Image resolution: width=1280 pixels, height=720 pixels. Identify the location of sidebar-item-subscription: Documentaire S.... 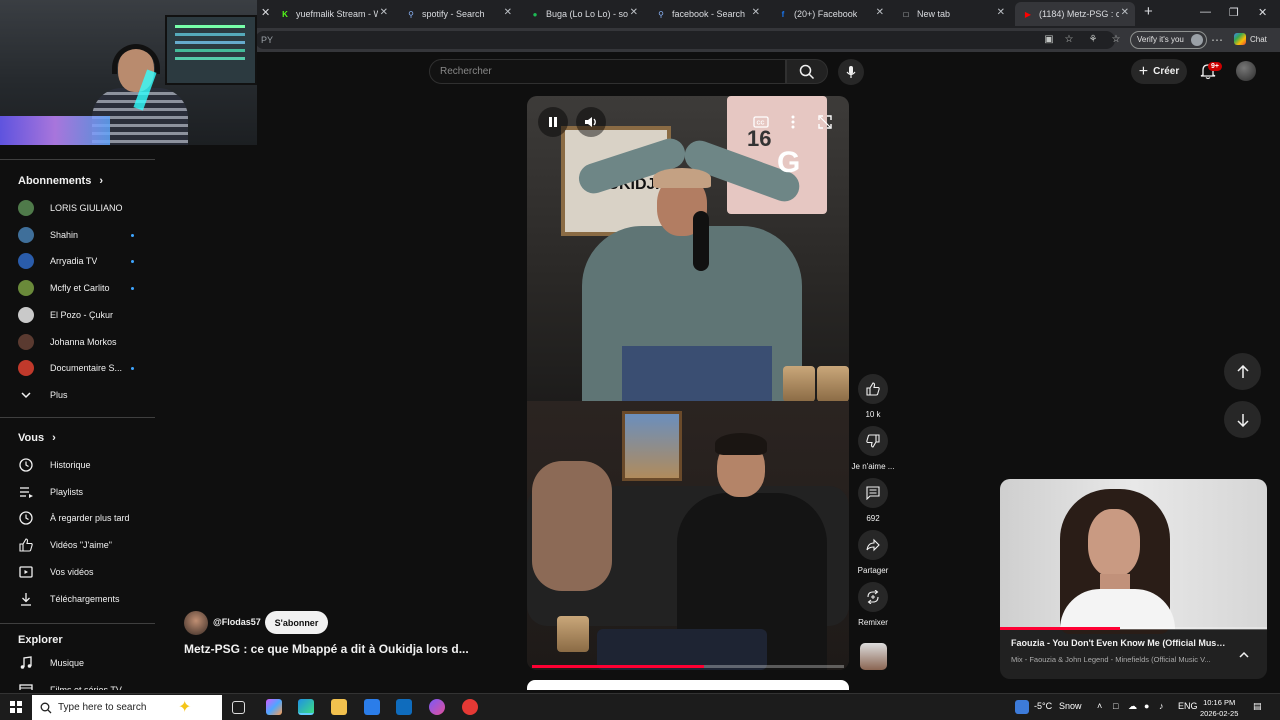
(78, 368).